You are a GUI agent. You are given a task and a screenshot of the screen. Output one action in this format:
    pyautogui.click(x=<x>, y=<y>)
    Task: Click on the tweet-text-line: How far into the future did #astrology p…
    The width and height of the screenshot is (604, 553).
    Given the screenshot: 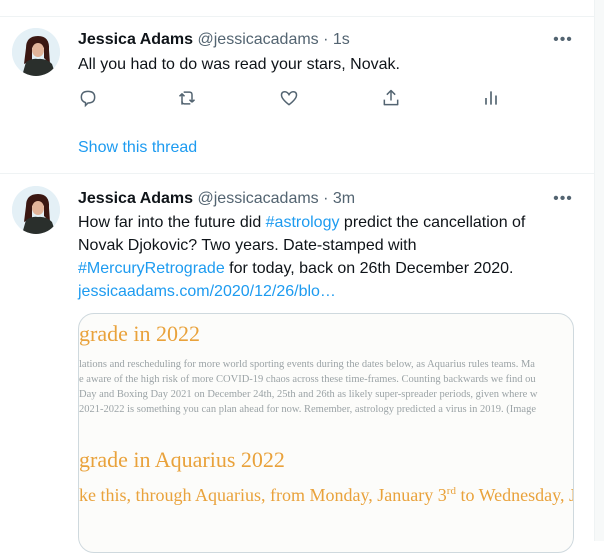 What is the action you would take?
    pyautogui.click(x=301, y=222)
    